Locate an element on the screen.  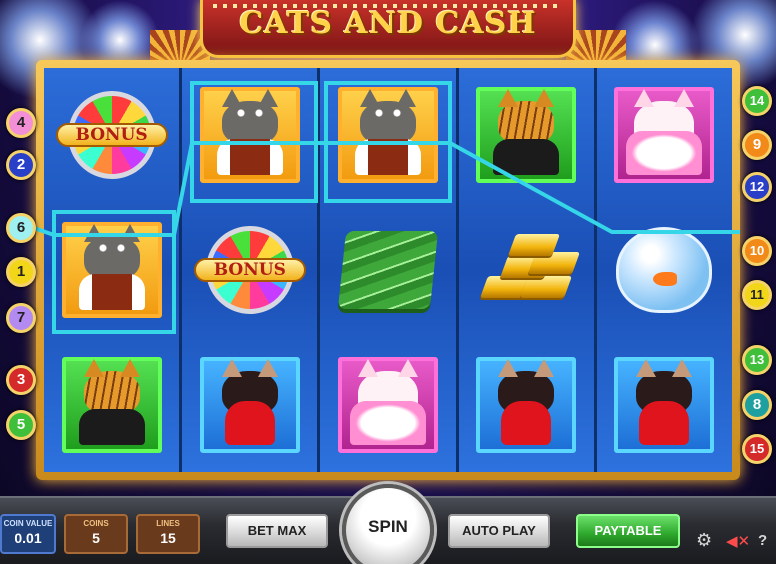
line-badge-13: 13 is located at coordinates (757, 360).